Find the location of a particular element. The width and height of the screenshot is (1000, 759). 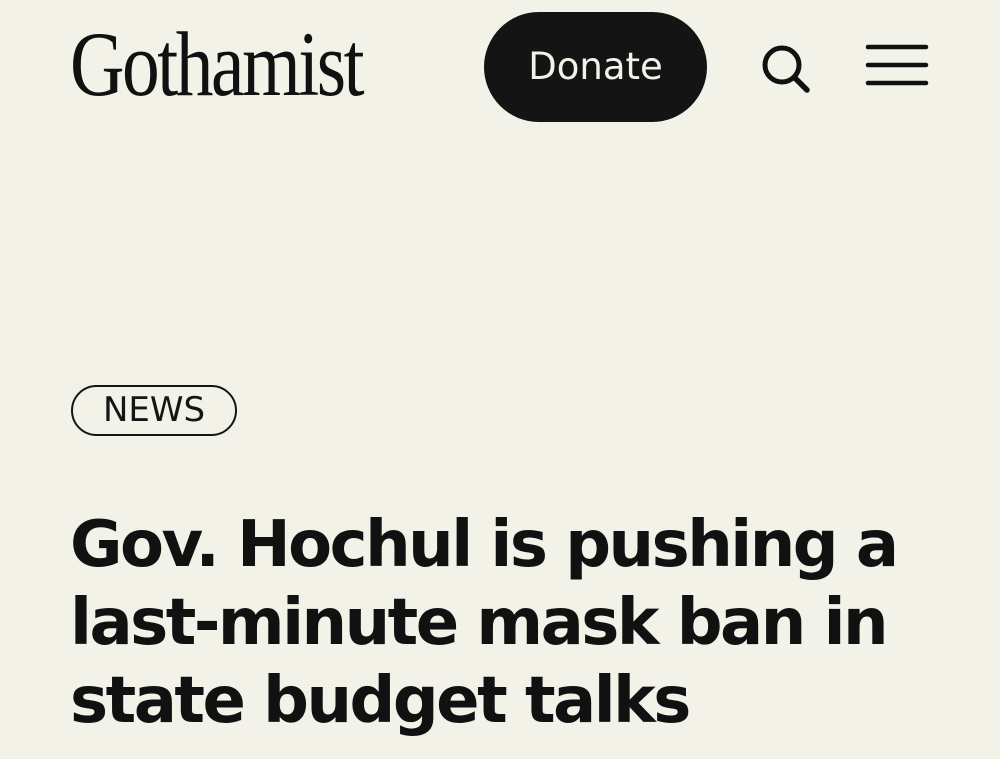

search-icon is located at coordinates (786, 69).